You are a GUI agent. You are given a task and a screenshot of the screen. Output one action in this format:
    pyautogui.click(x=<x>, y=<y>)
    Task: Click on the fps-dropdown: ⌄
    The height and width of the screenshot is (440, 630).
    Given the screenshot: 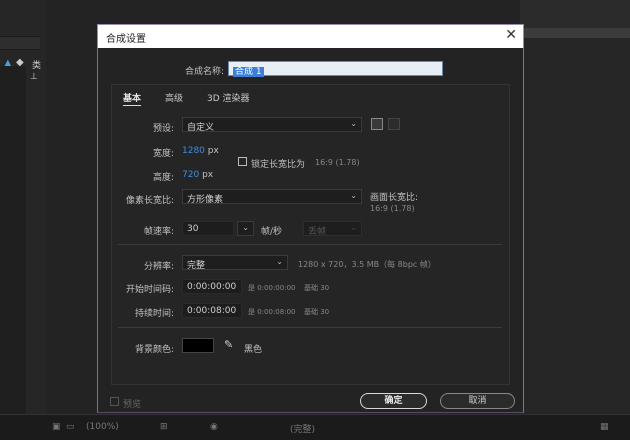 What is the action you would take?
    pyautogui.click(x=245, y=228)
    